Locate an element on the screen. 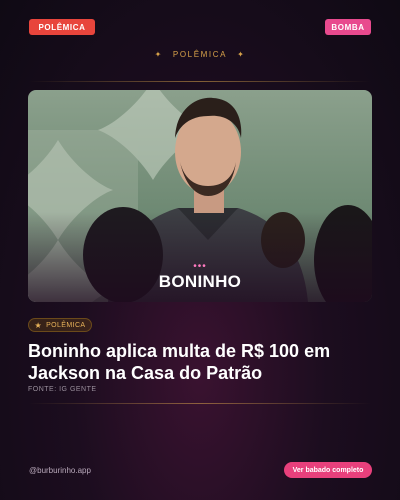 The width and height of the screenshot is (400, 500). category-tag: ★ POLÊMICA is located at coordinates (60, 325).